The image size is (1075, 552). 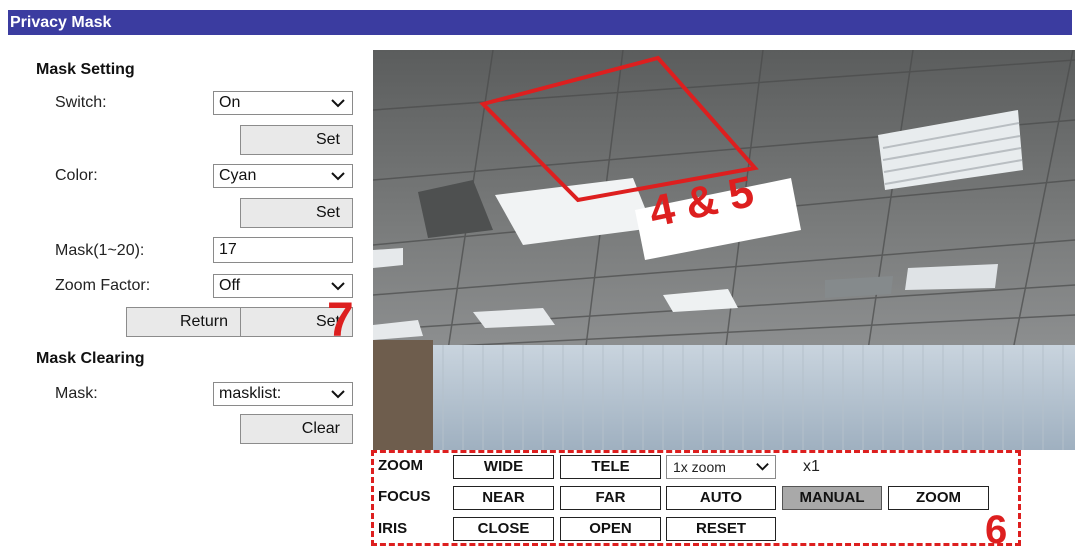 I want to click on iris-reset-button: RESET, so click(x=721, y=529).